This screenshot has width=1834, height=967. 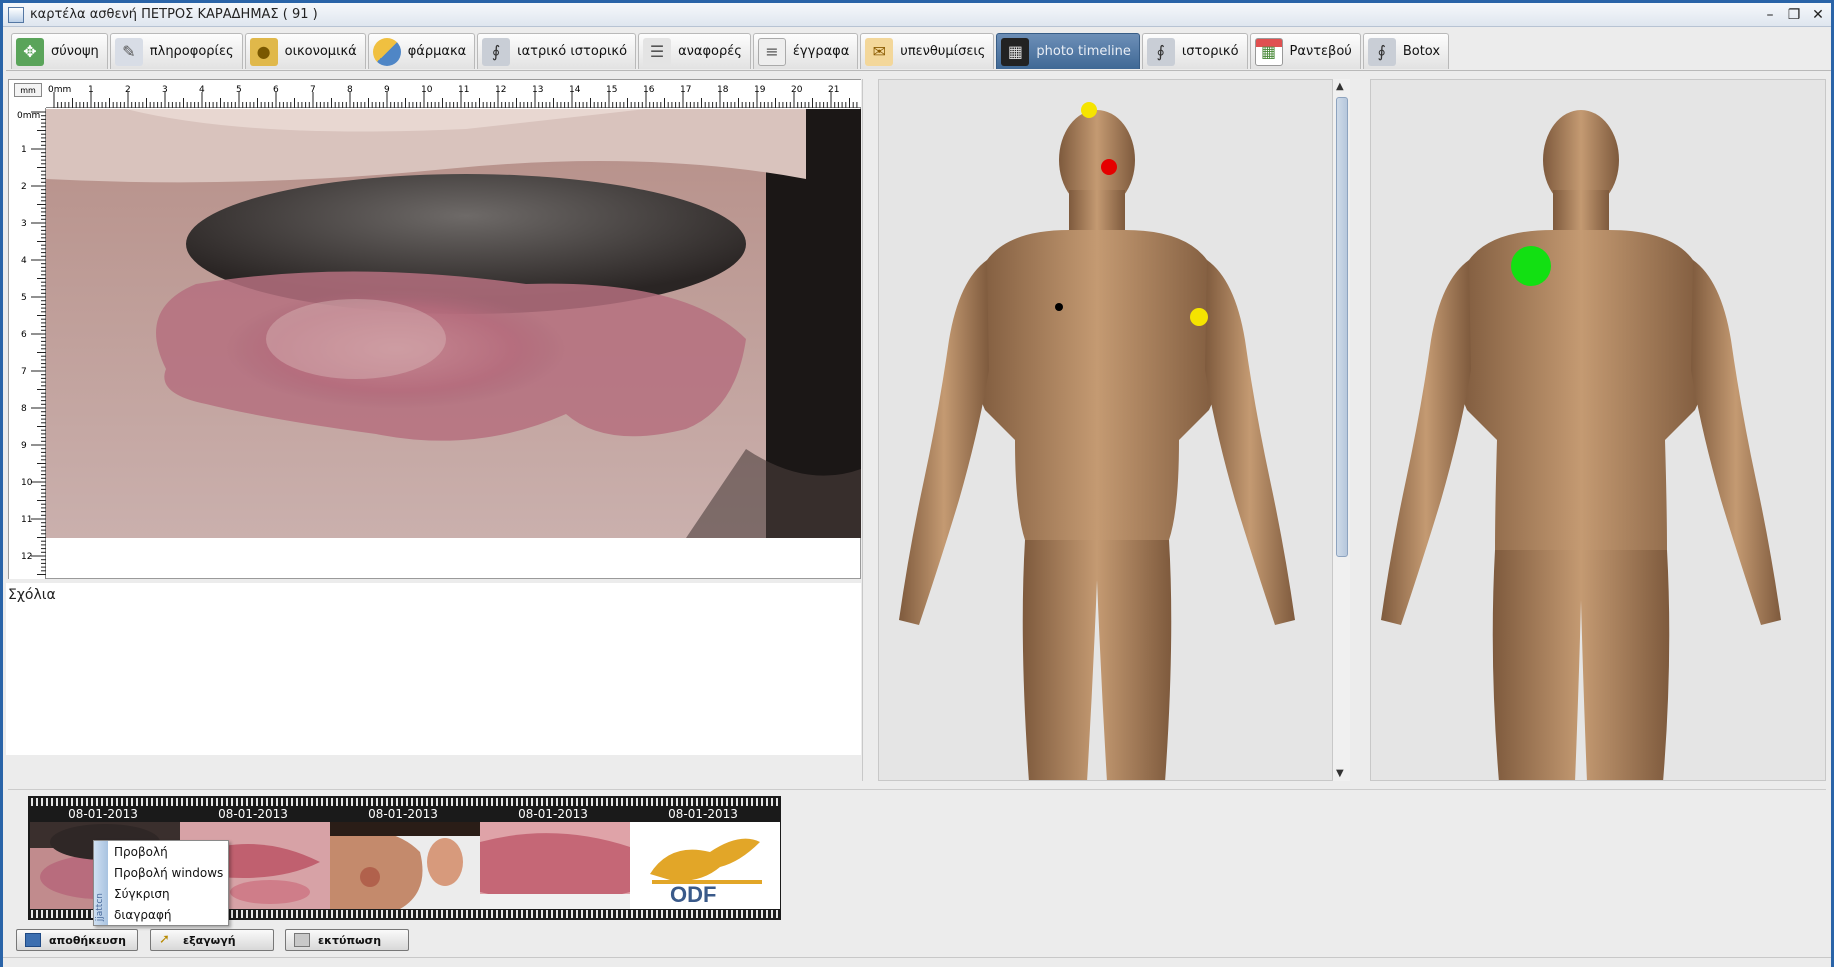 What do you see at coordinates (16, 14) in the screenshot?
I see `app-icon` at bounding box center [16, 14].